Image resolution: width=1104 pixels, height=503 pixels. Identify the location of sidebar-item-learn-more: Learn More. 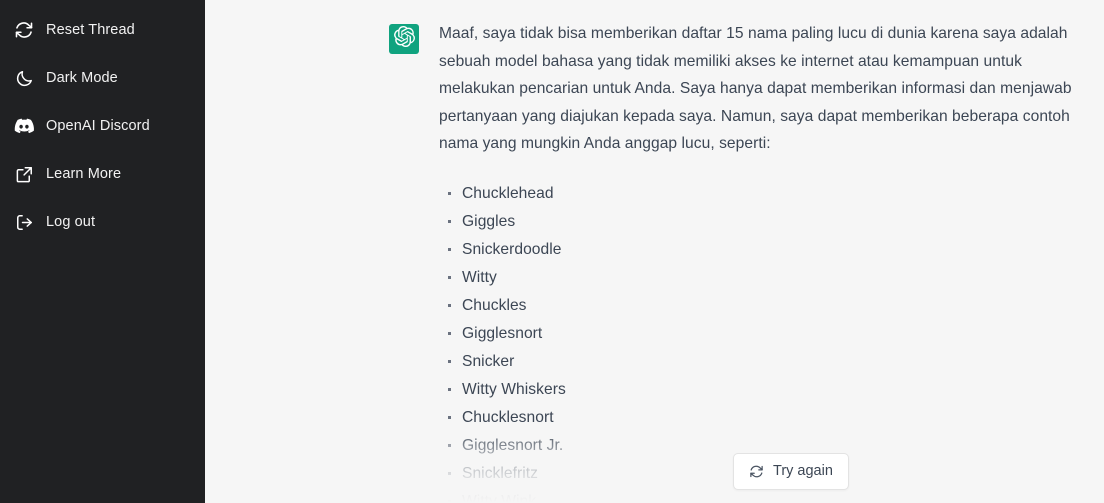
(102, 174).